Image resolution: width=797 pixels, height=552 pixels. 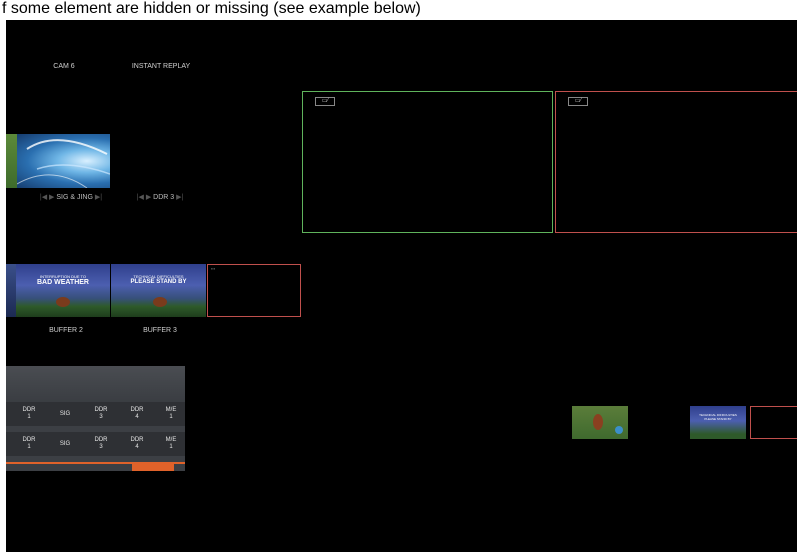 I want to click on globe-graphic-icon, so click(x=63, y=163).